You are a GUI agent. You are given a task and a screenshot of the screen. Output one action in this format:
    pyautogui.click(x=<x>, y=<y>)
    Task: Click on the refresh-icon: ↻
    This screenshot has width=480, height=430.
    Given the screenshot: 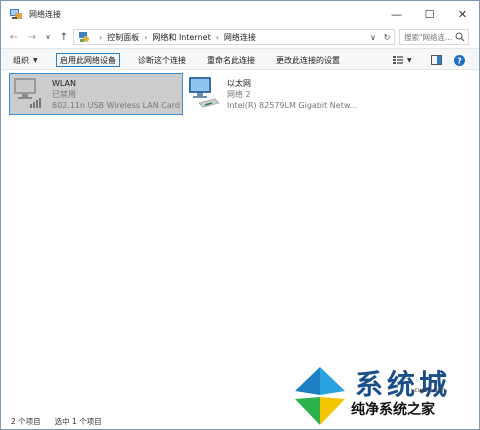 What is the action you would take?
    pyautogui.click(x=387, y=37)
    